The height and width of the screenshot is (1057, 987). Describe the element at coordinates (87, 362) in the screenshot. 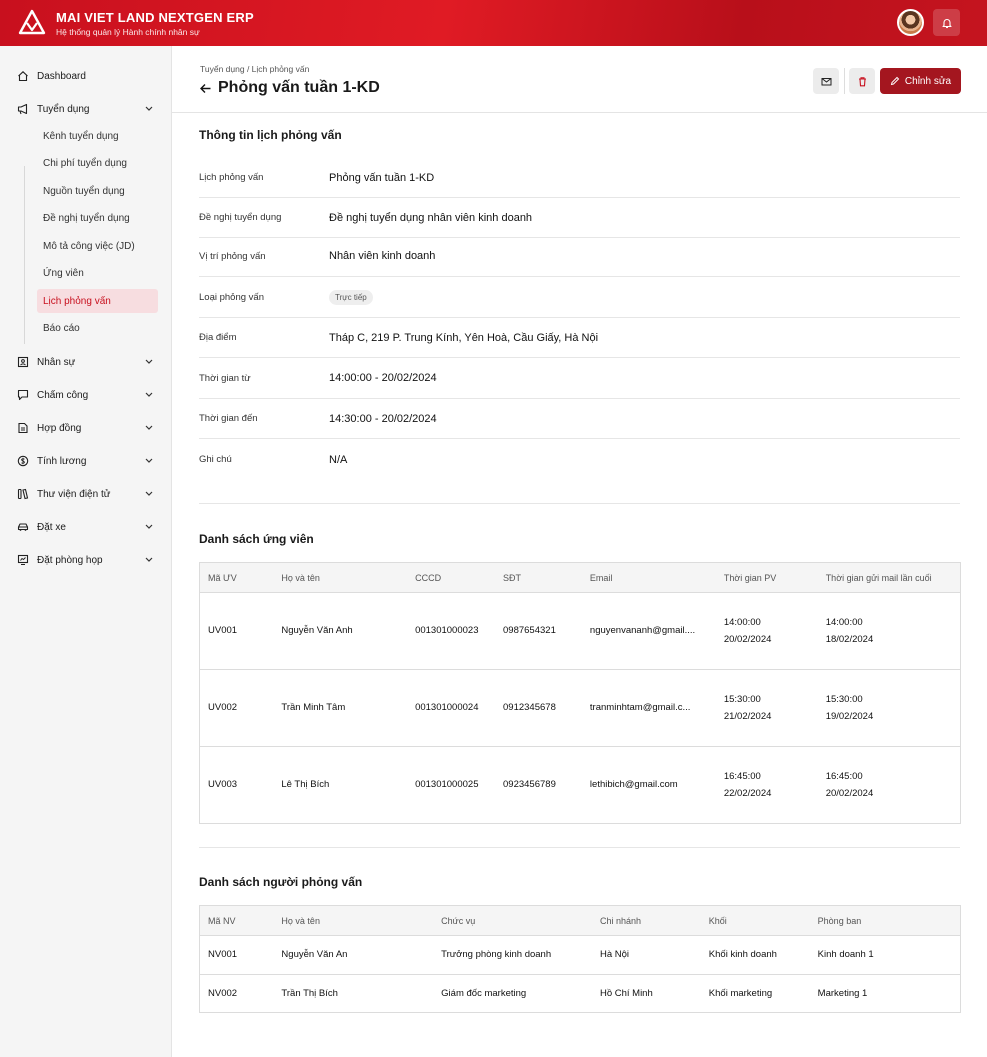

I see `sidebar-item-hr: Nhân sự` at that location.